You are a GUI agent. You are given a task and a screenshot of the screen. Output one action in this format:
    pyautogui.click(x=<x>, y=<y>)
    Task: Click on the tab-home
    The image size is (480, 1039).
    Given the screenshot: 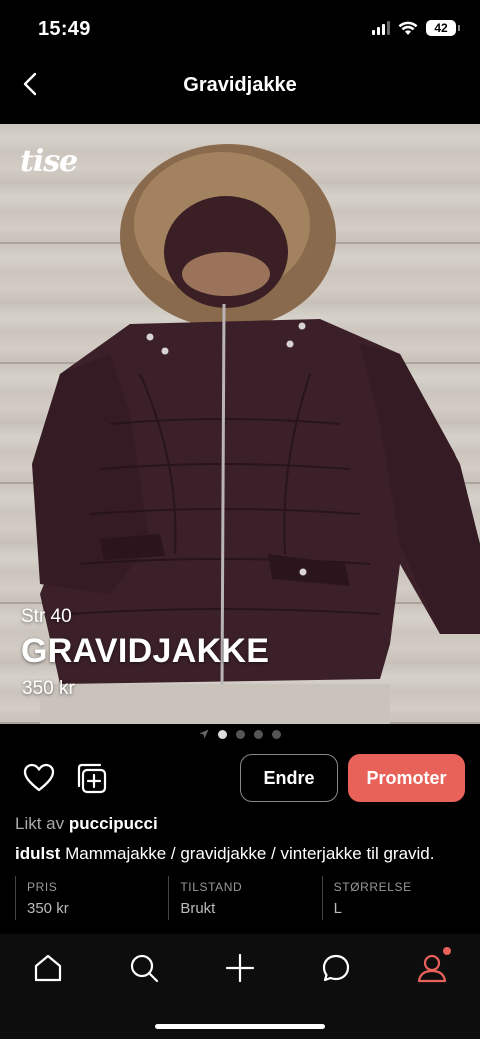 What is the action you would take?
    pyautogui.click(x=48, y=968)
    